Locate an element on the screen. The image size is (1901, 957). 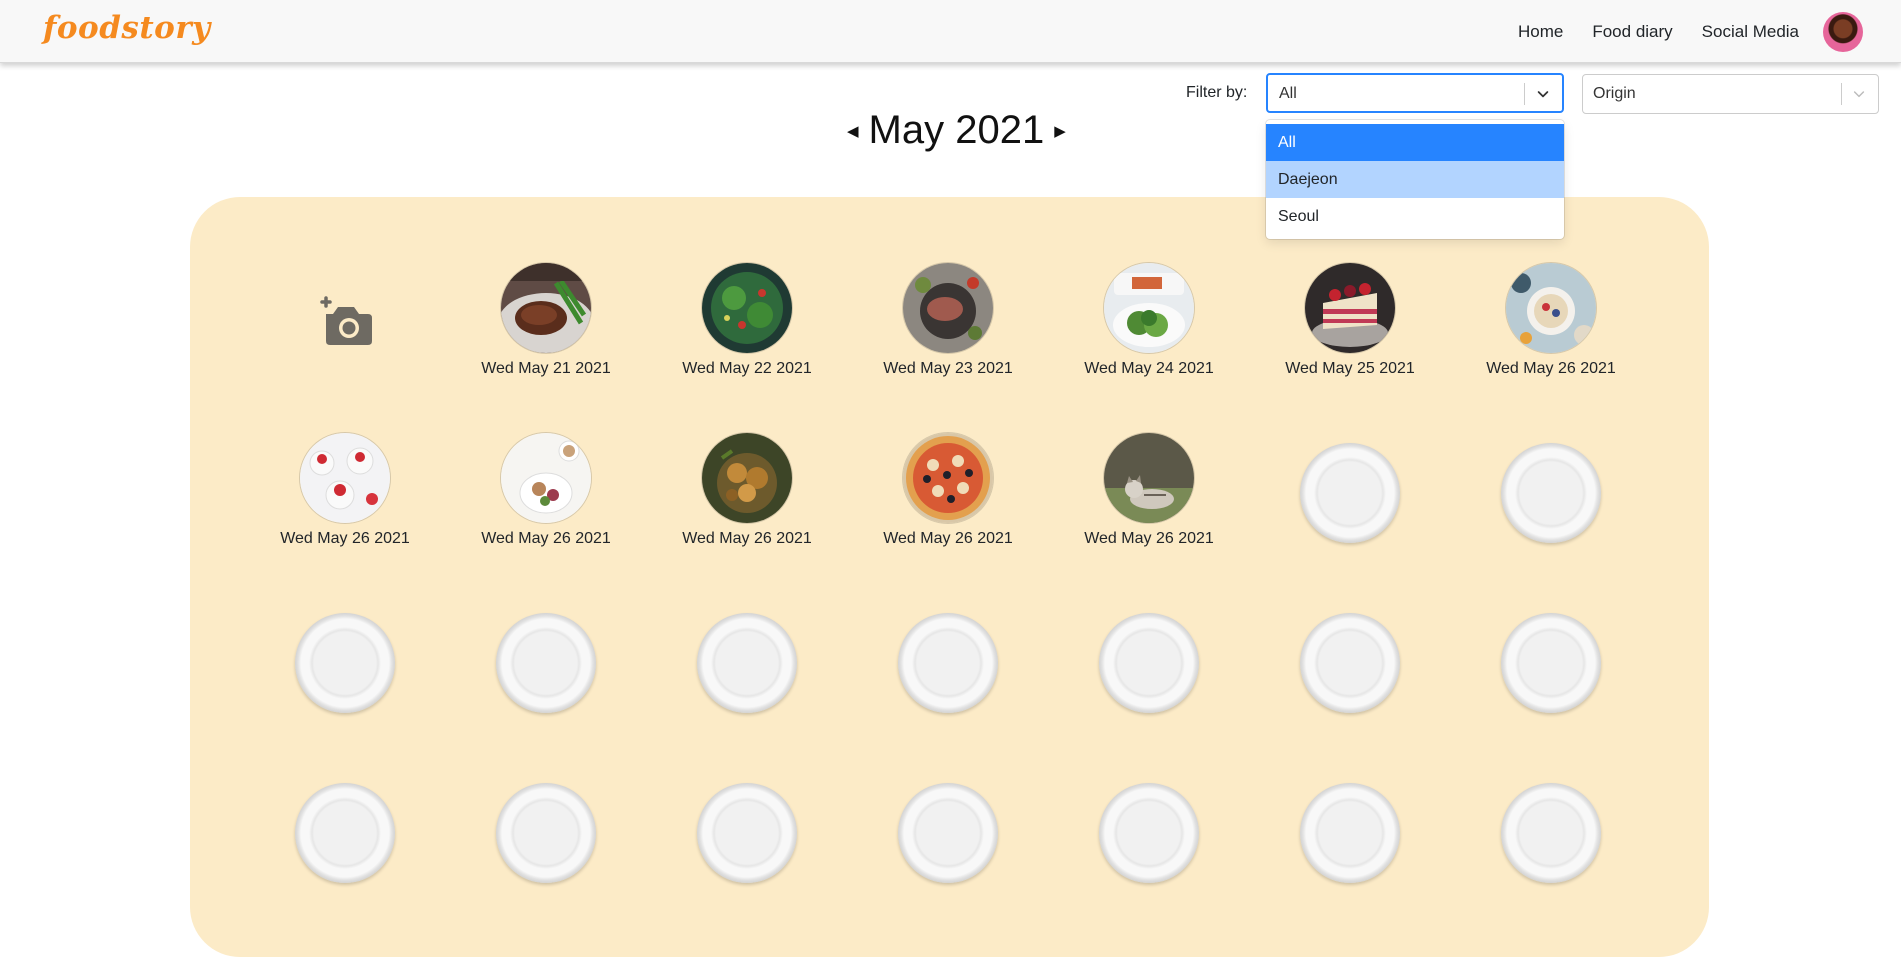
option-seoul: Seoul is located at coordinates (1415, 216).